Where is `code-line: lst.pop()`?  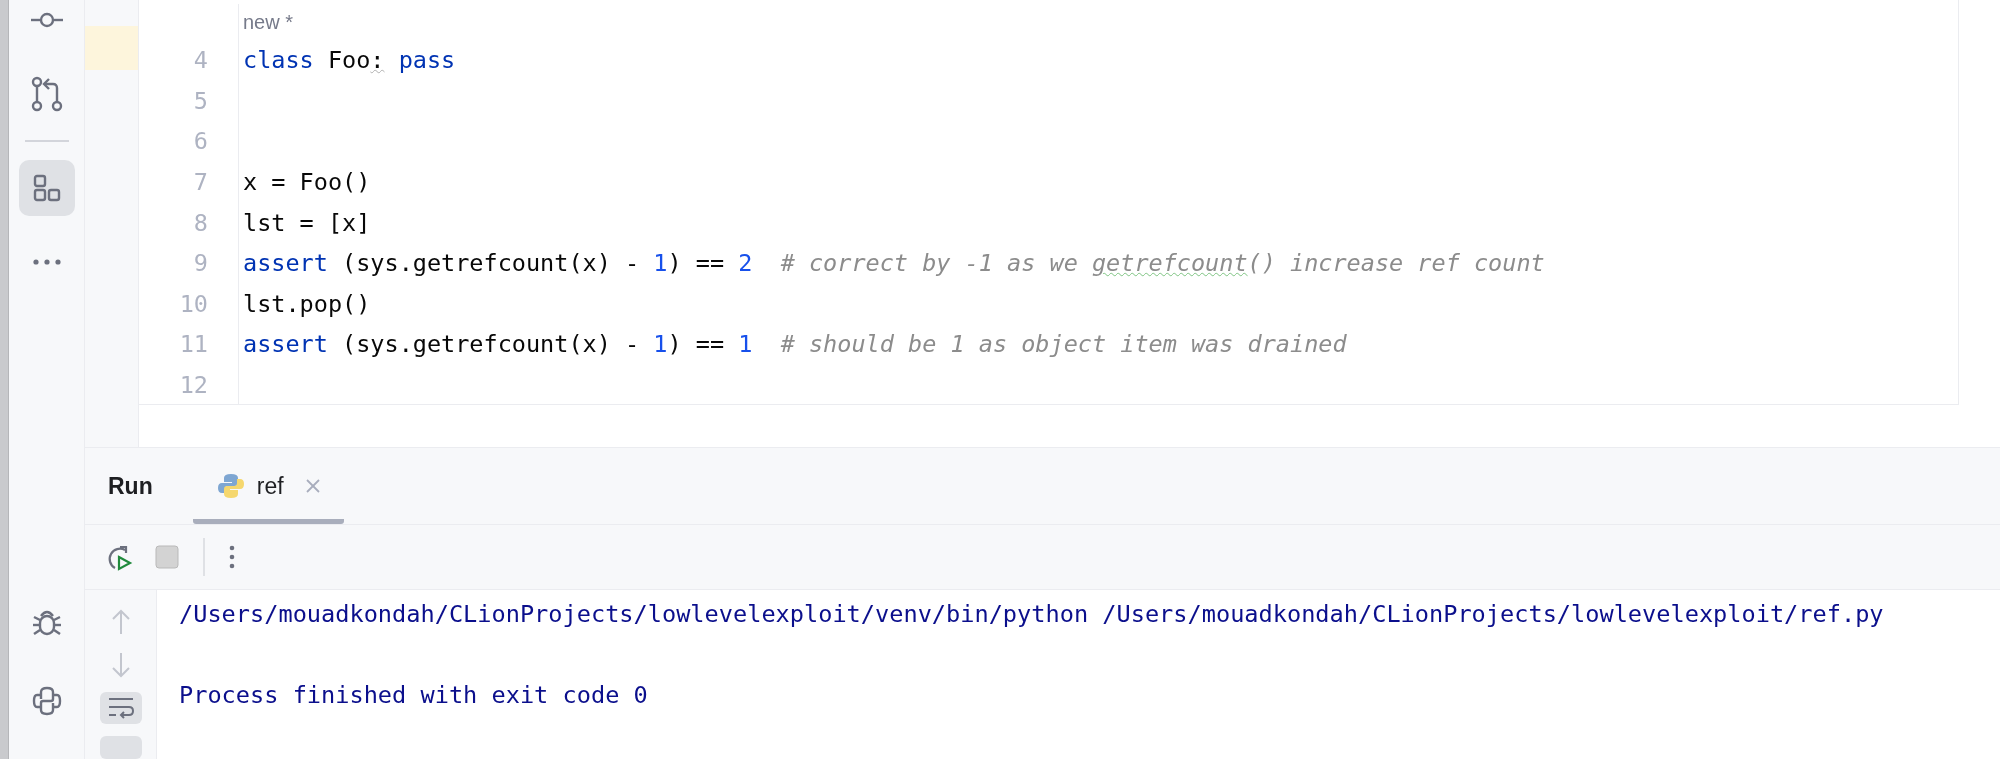 code-line: lst.pop() is located at coordinates (307, 303).